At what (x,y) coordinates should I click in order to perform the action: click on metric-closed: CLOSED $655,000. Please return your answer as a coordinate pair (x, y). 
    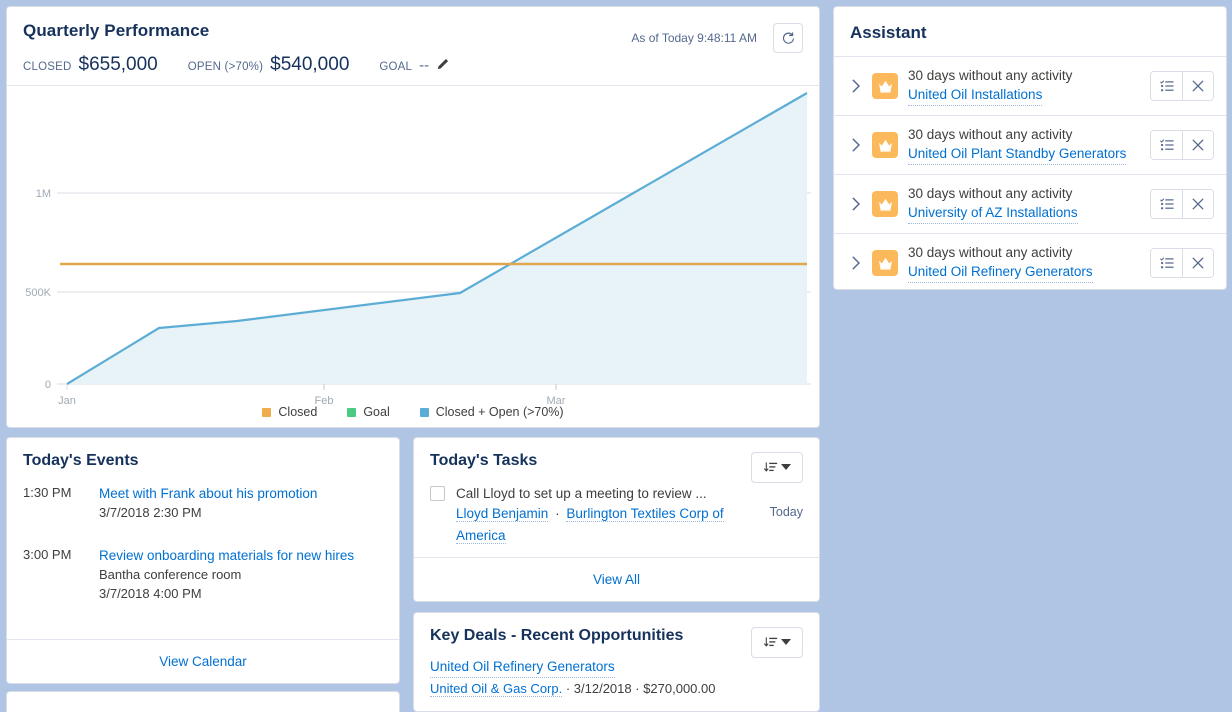
    Looking at the image, I should click on (105, 65).